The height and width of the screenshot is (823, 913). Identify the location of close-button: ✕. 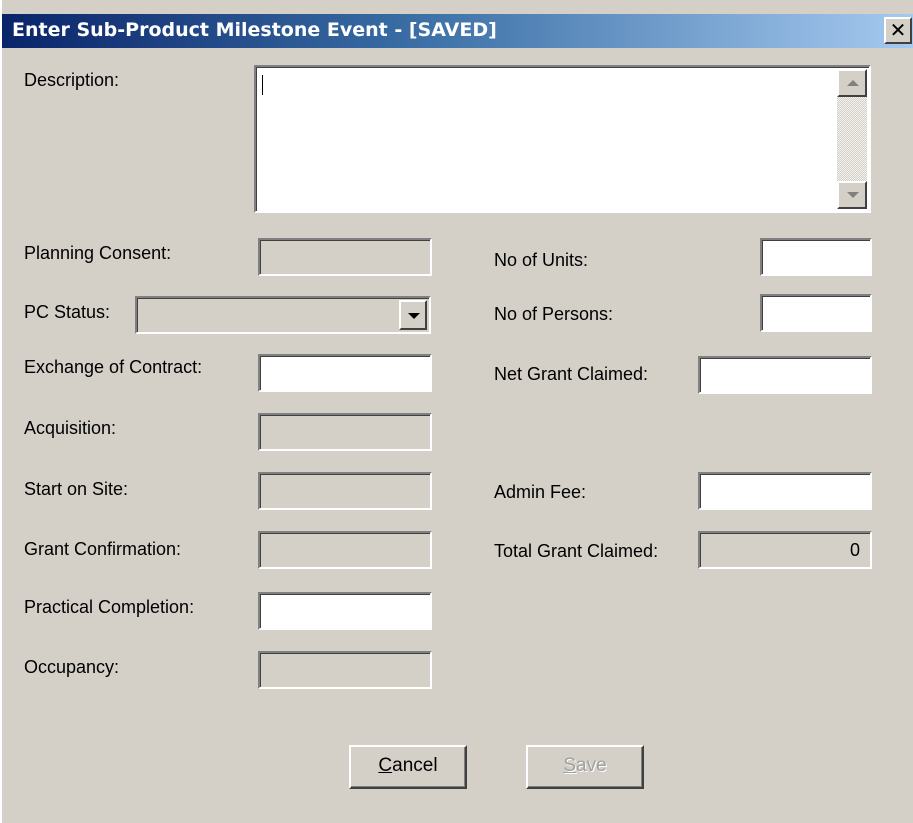
(898, 30).